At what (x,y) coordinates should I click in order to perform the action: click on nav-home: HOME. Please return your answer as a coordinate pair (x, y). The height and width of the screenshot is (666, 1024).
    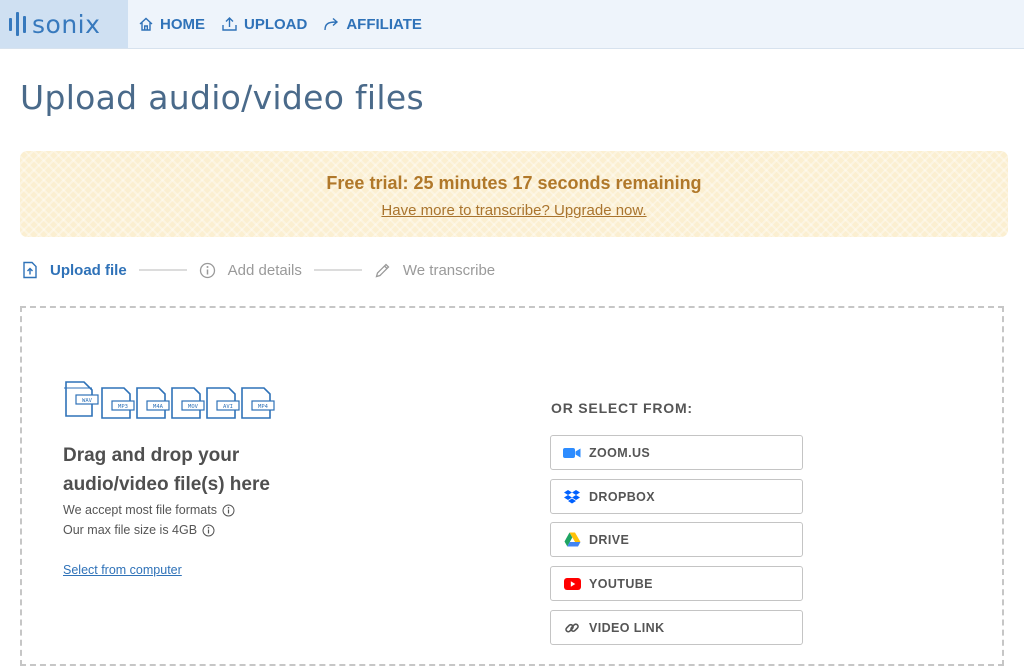
    Looking at the image, I should click on (171, 24).